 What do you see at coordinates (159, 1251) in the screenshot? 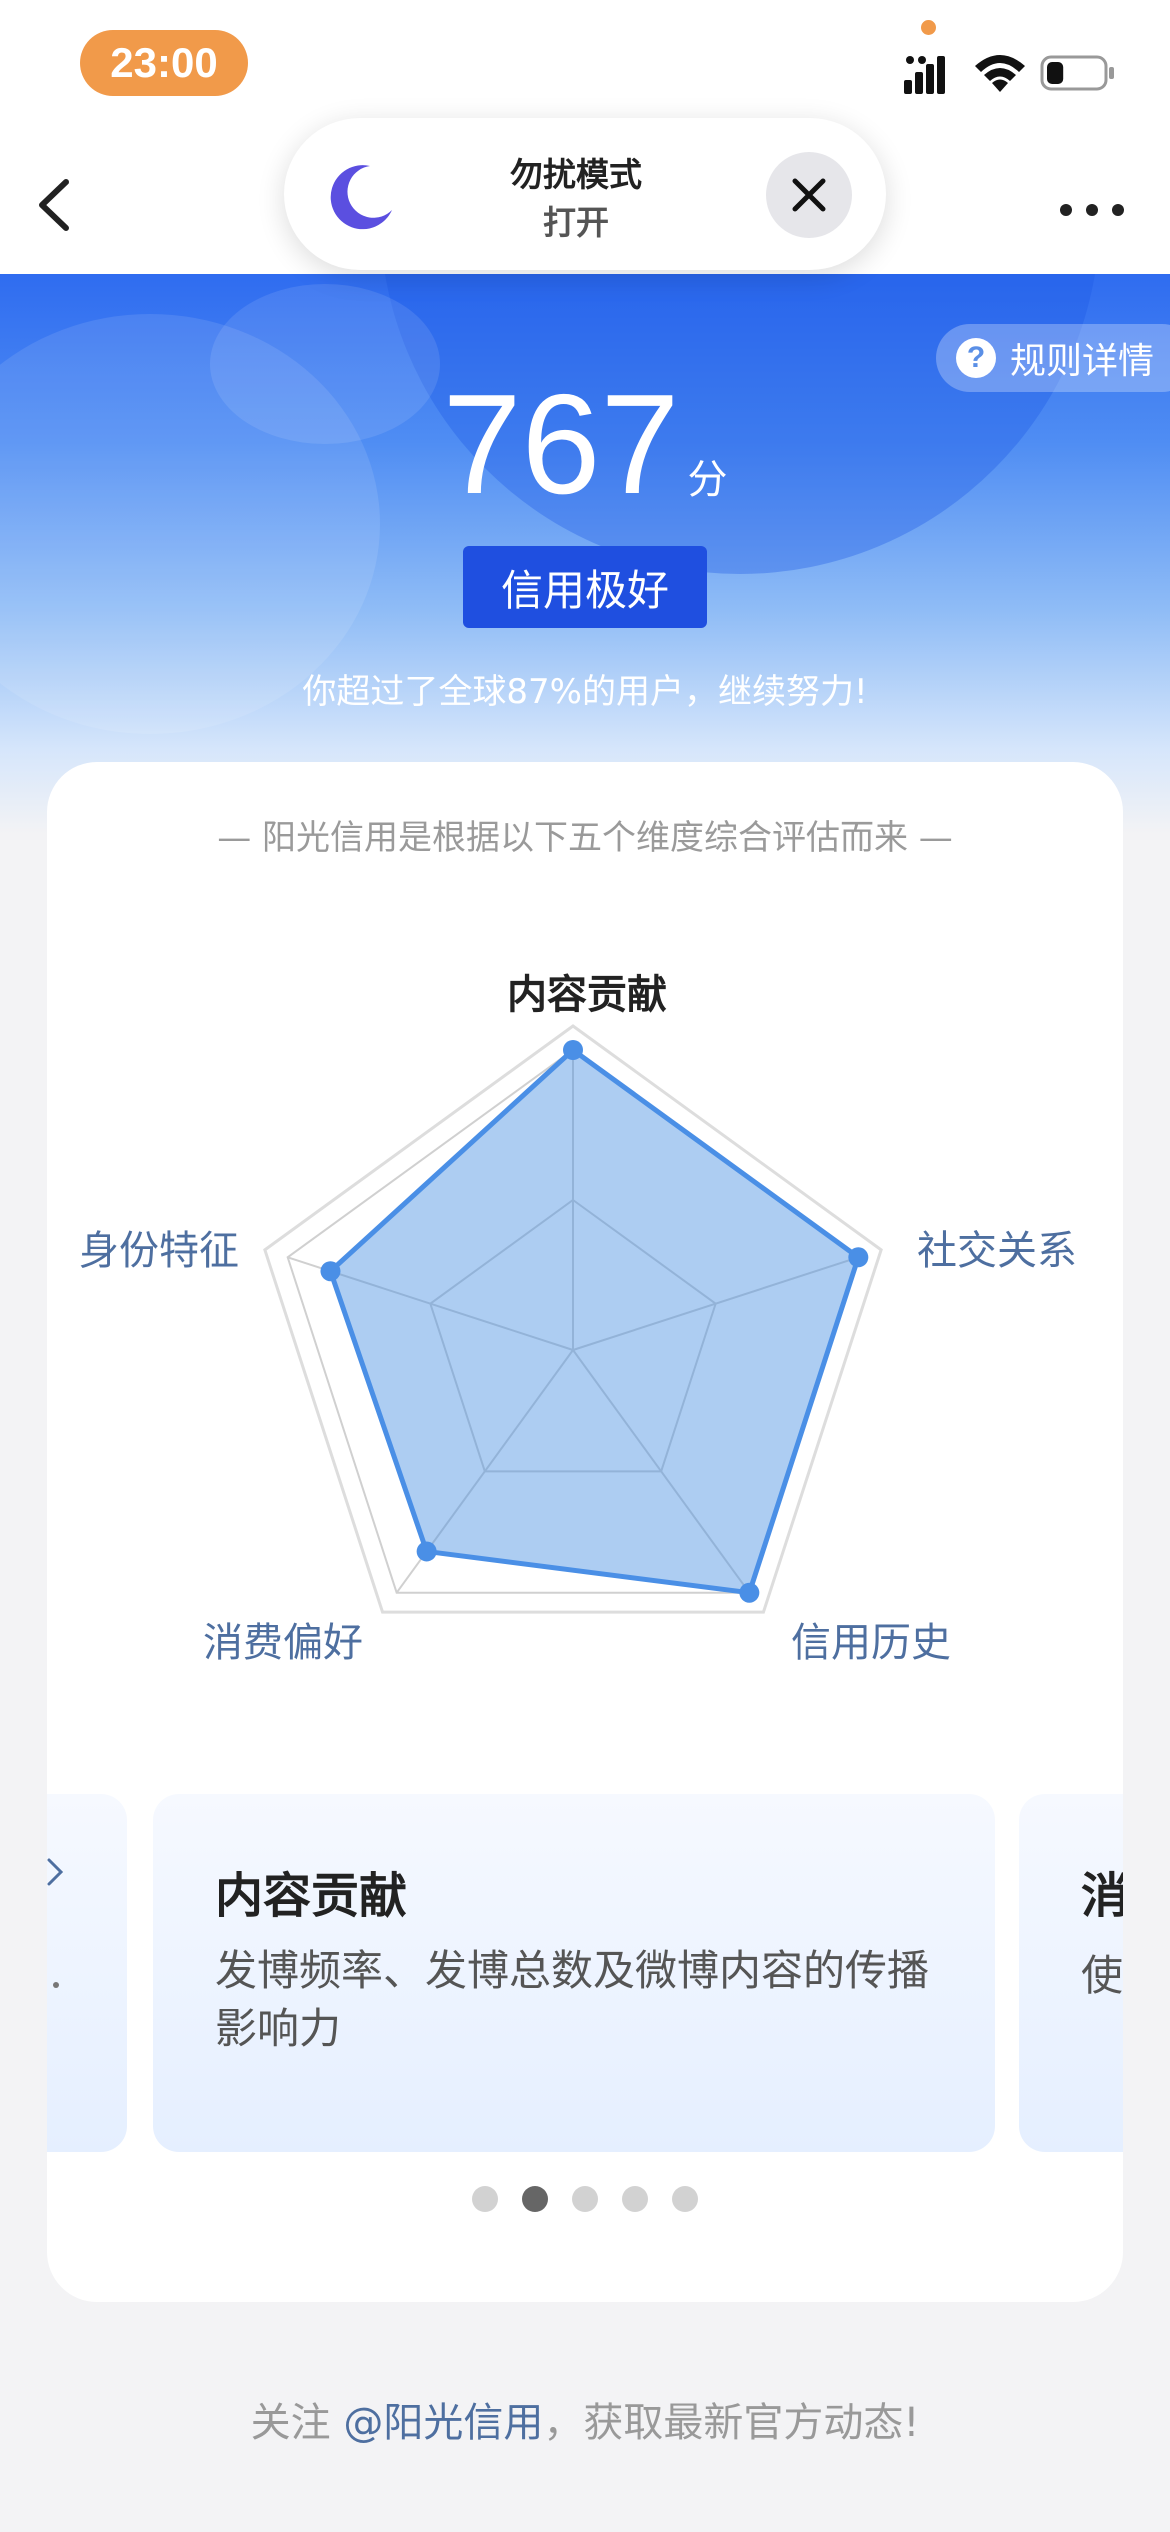
I see `radar-axis-label-4: 身份特征` at bounding box center [159, 1251].